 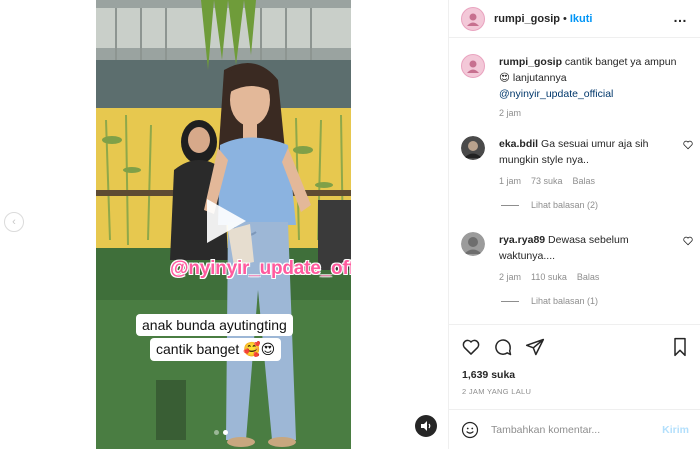 What do you see at coordinates (510, 181) in the screenshot?
I see `comment-time: 1 jam` at bounding box center [510, 181].